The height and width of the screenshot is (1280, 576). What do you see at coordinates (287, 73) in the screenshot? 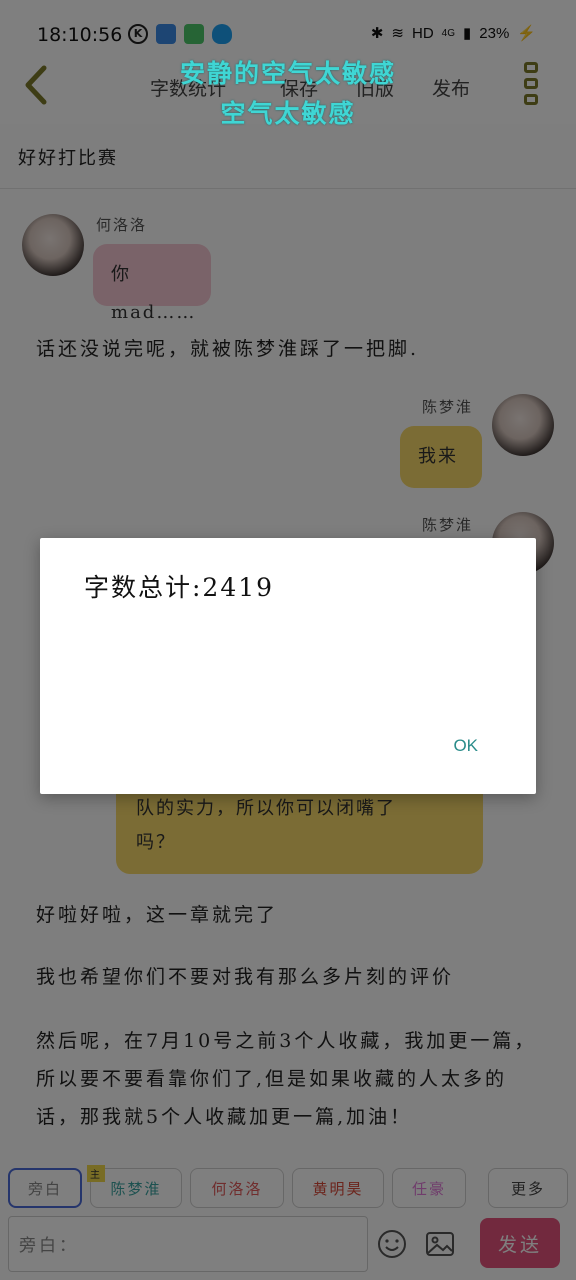
I see `overlay-title-line1: 安静的空气太敏感` at bounding box center [287, 73].